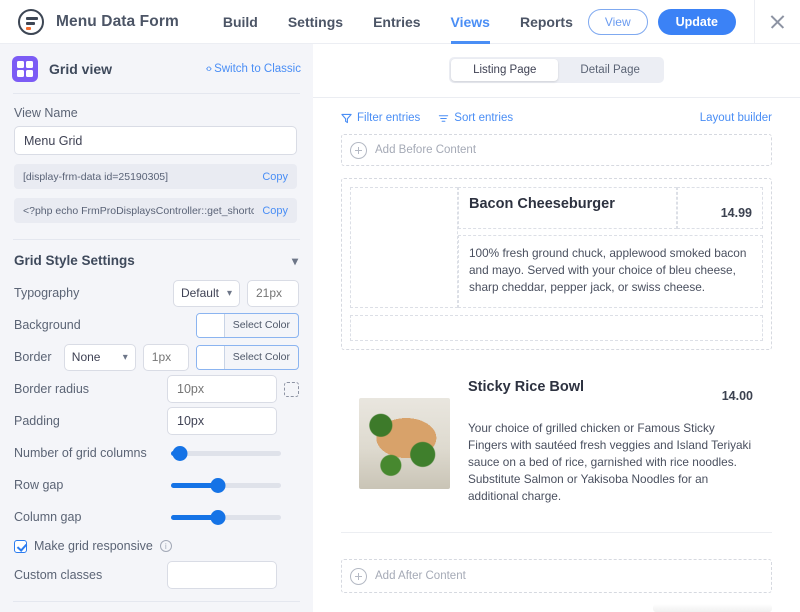  I want to click on entry-footer-cell, so click(556, 328).